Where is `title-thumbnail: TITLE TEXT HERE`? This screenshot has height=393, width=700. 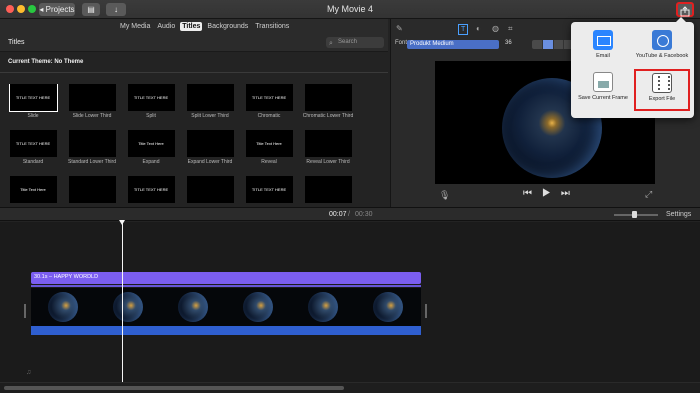
title-thumbnail: TITLE TEXT HERE is located at coordinates (33, 98).